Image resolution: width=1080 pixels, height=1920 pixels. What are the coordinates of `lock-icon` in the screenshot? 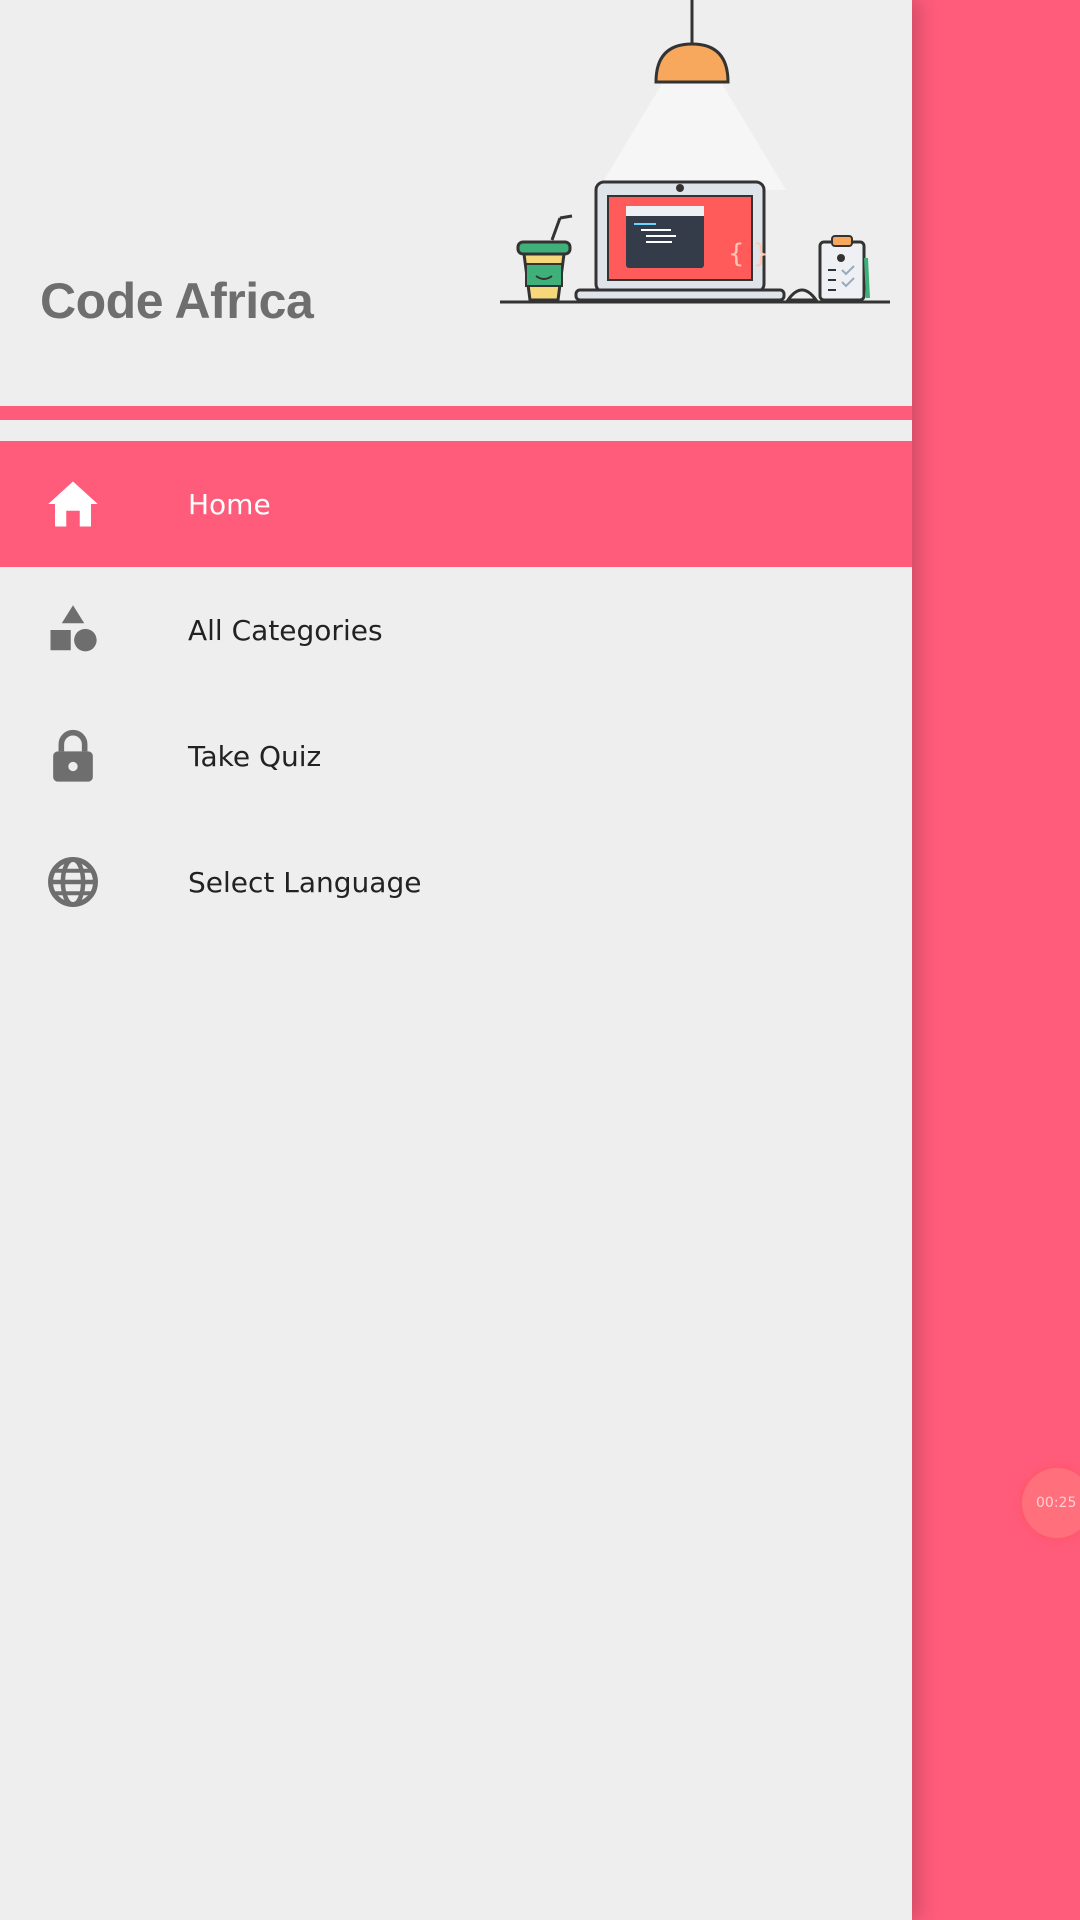 It's located at (73, 756).